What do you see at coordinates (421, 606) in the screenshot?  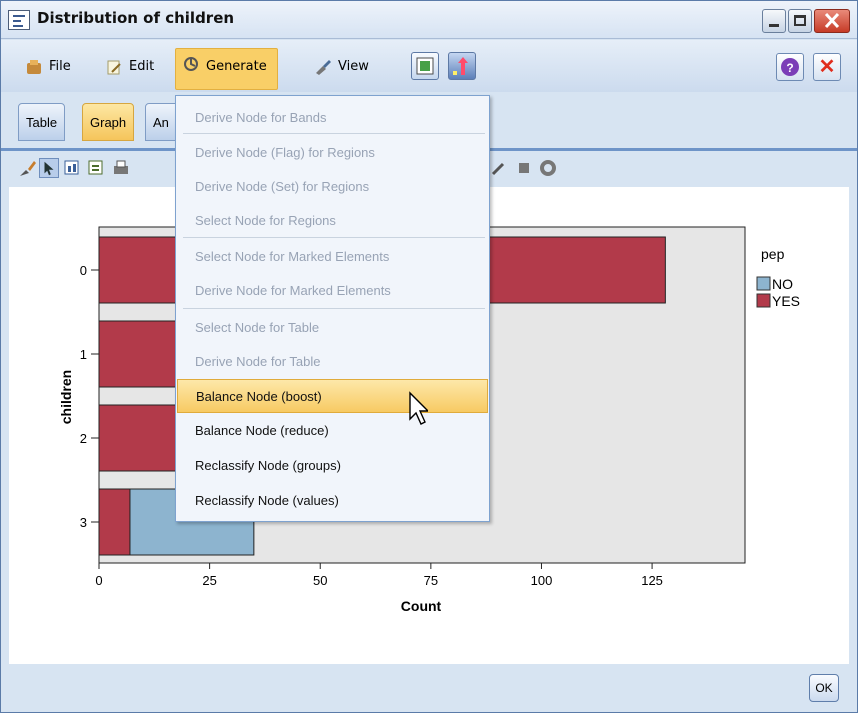 I see `x-axis-label: Count` at bounding box center [421, 606].